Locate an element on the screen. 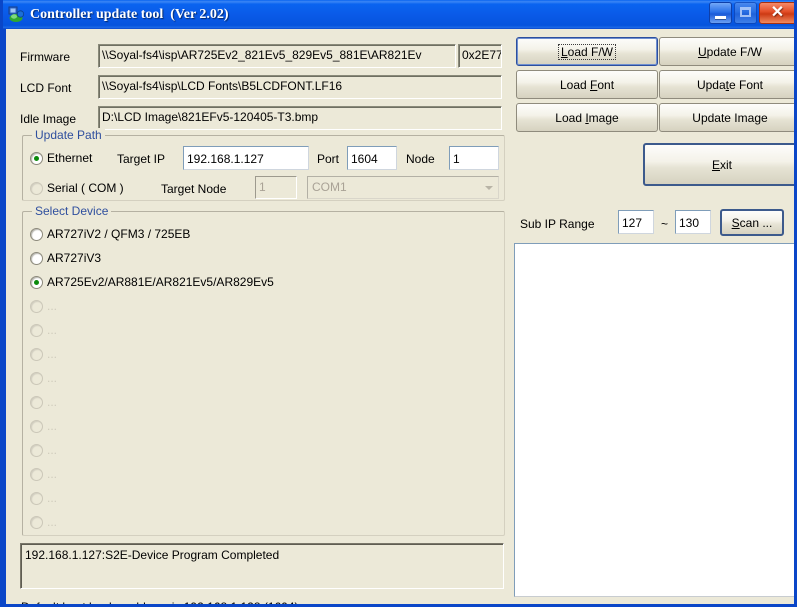  com-port-select: COM1 is located at coordinates (403, 187).